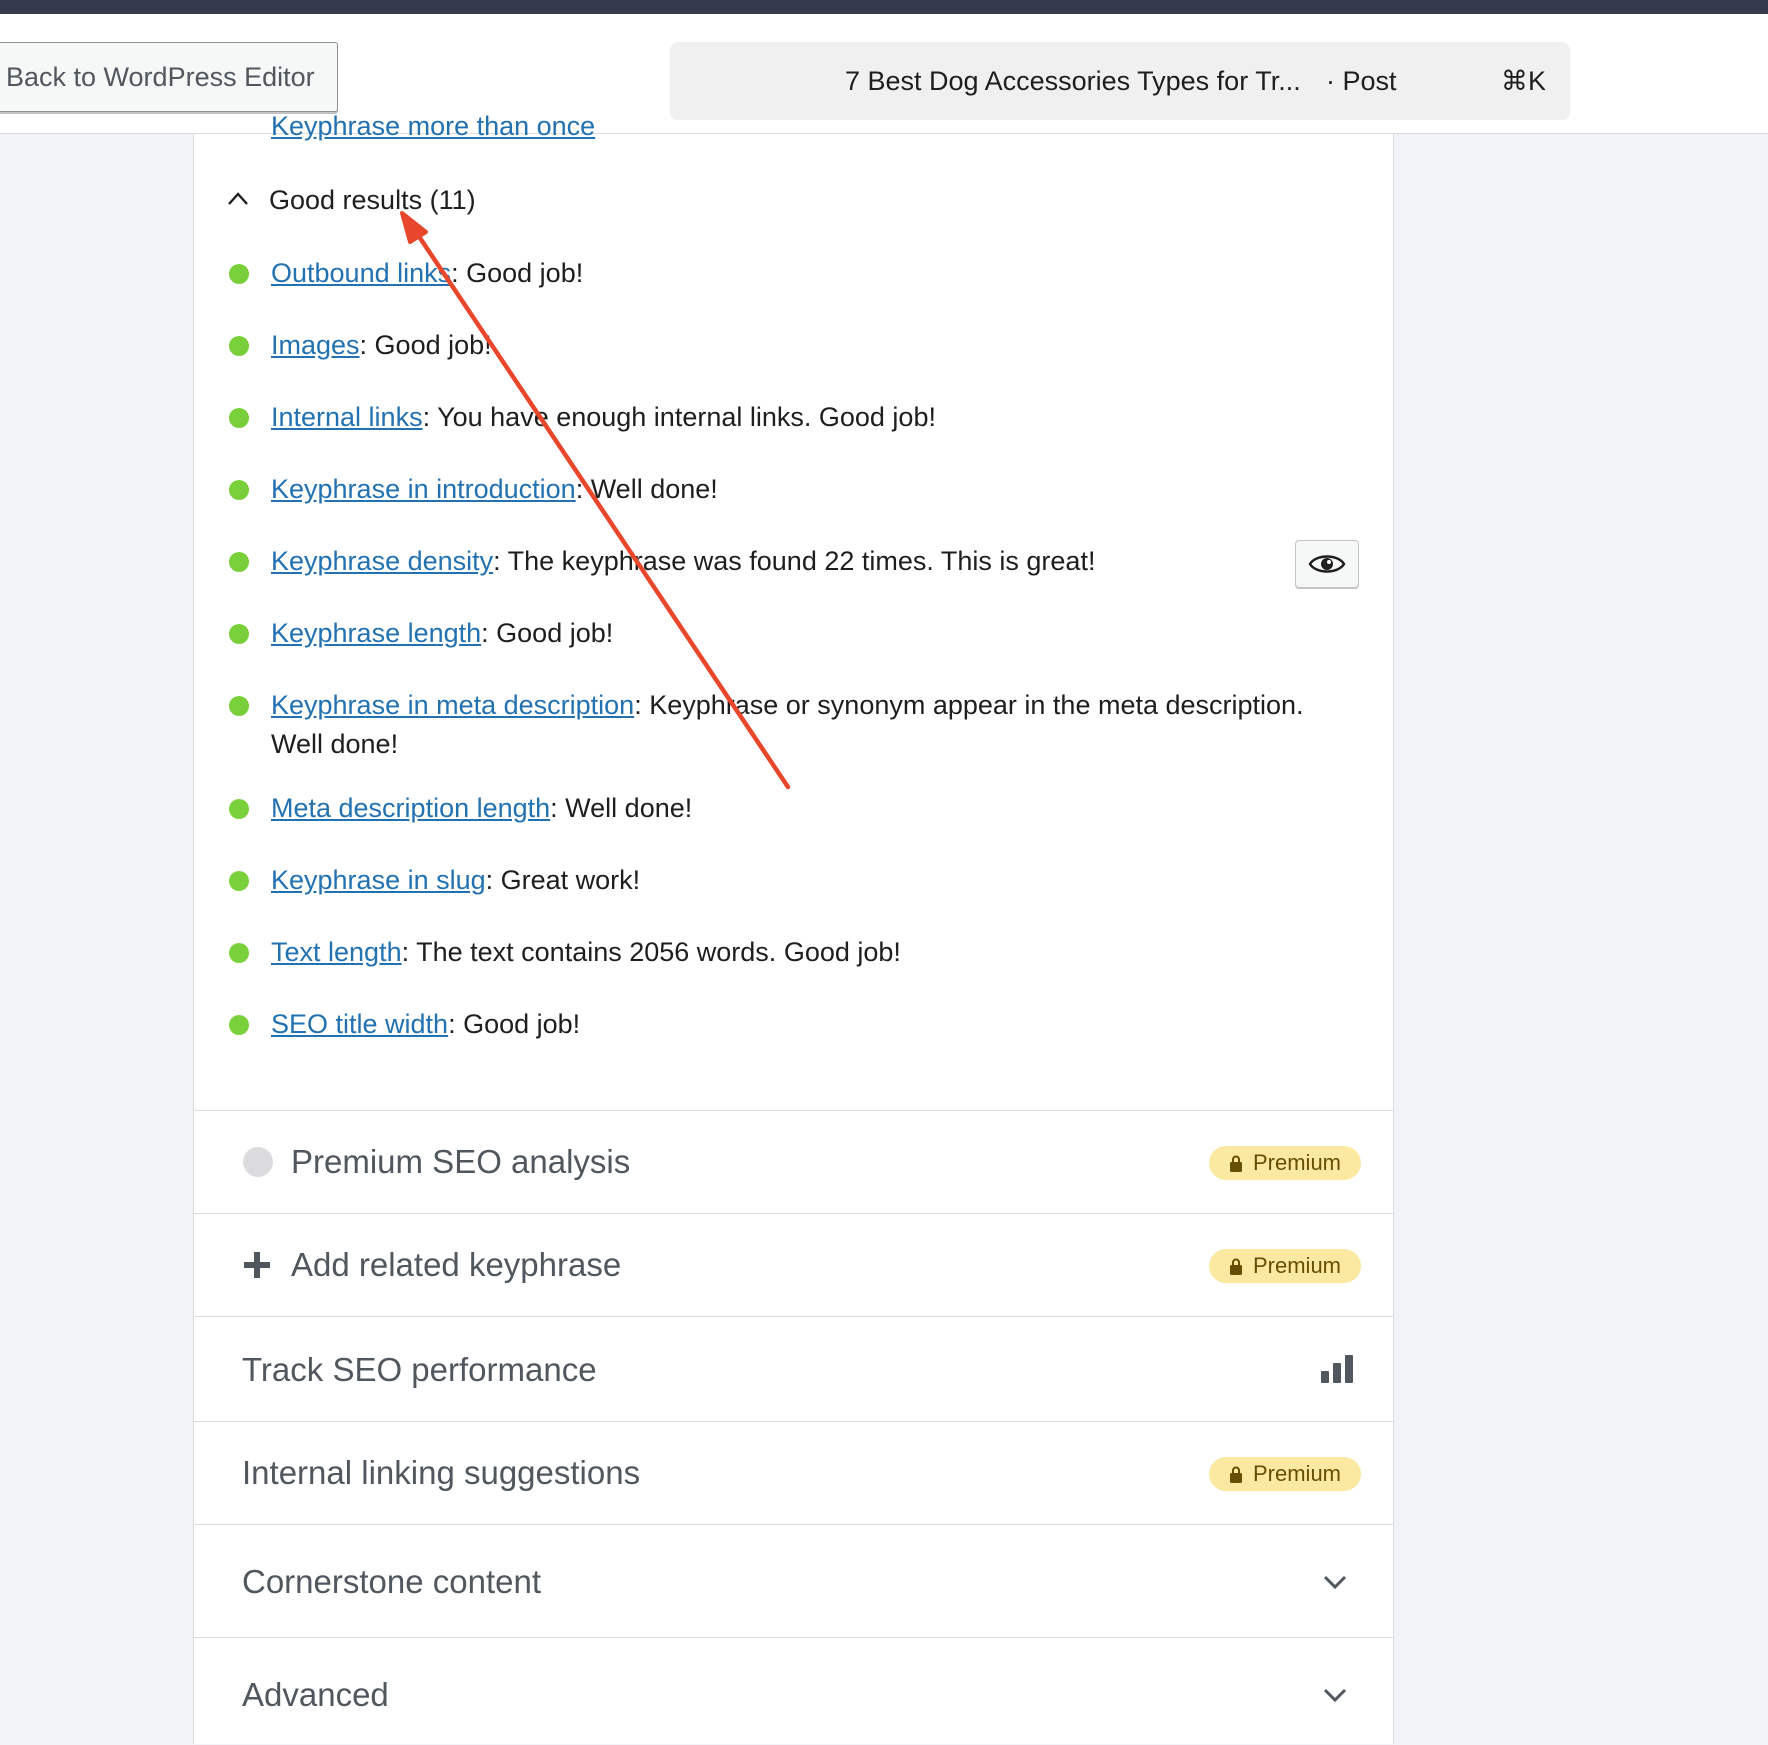  Describe the element at coordinates (563, 880) in the screenshot. I see `result-text: : Great work!` at that location.